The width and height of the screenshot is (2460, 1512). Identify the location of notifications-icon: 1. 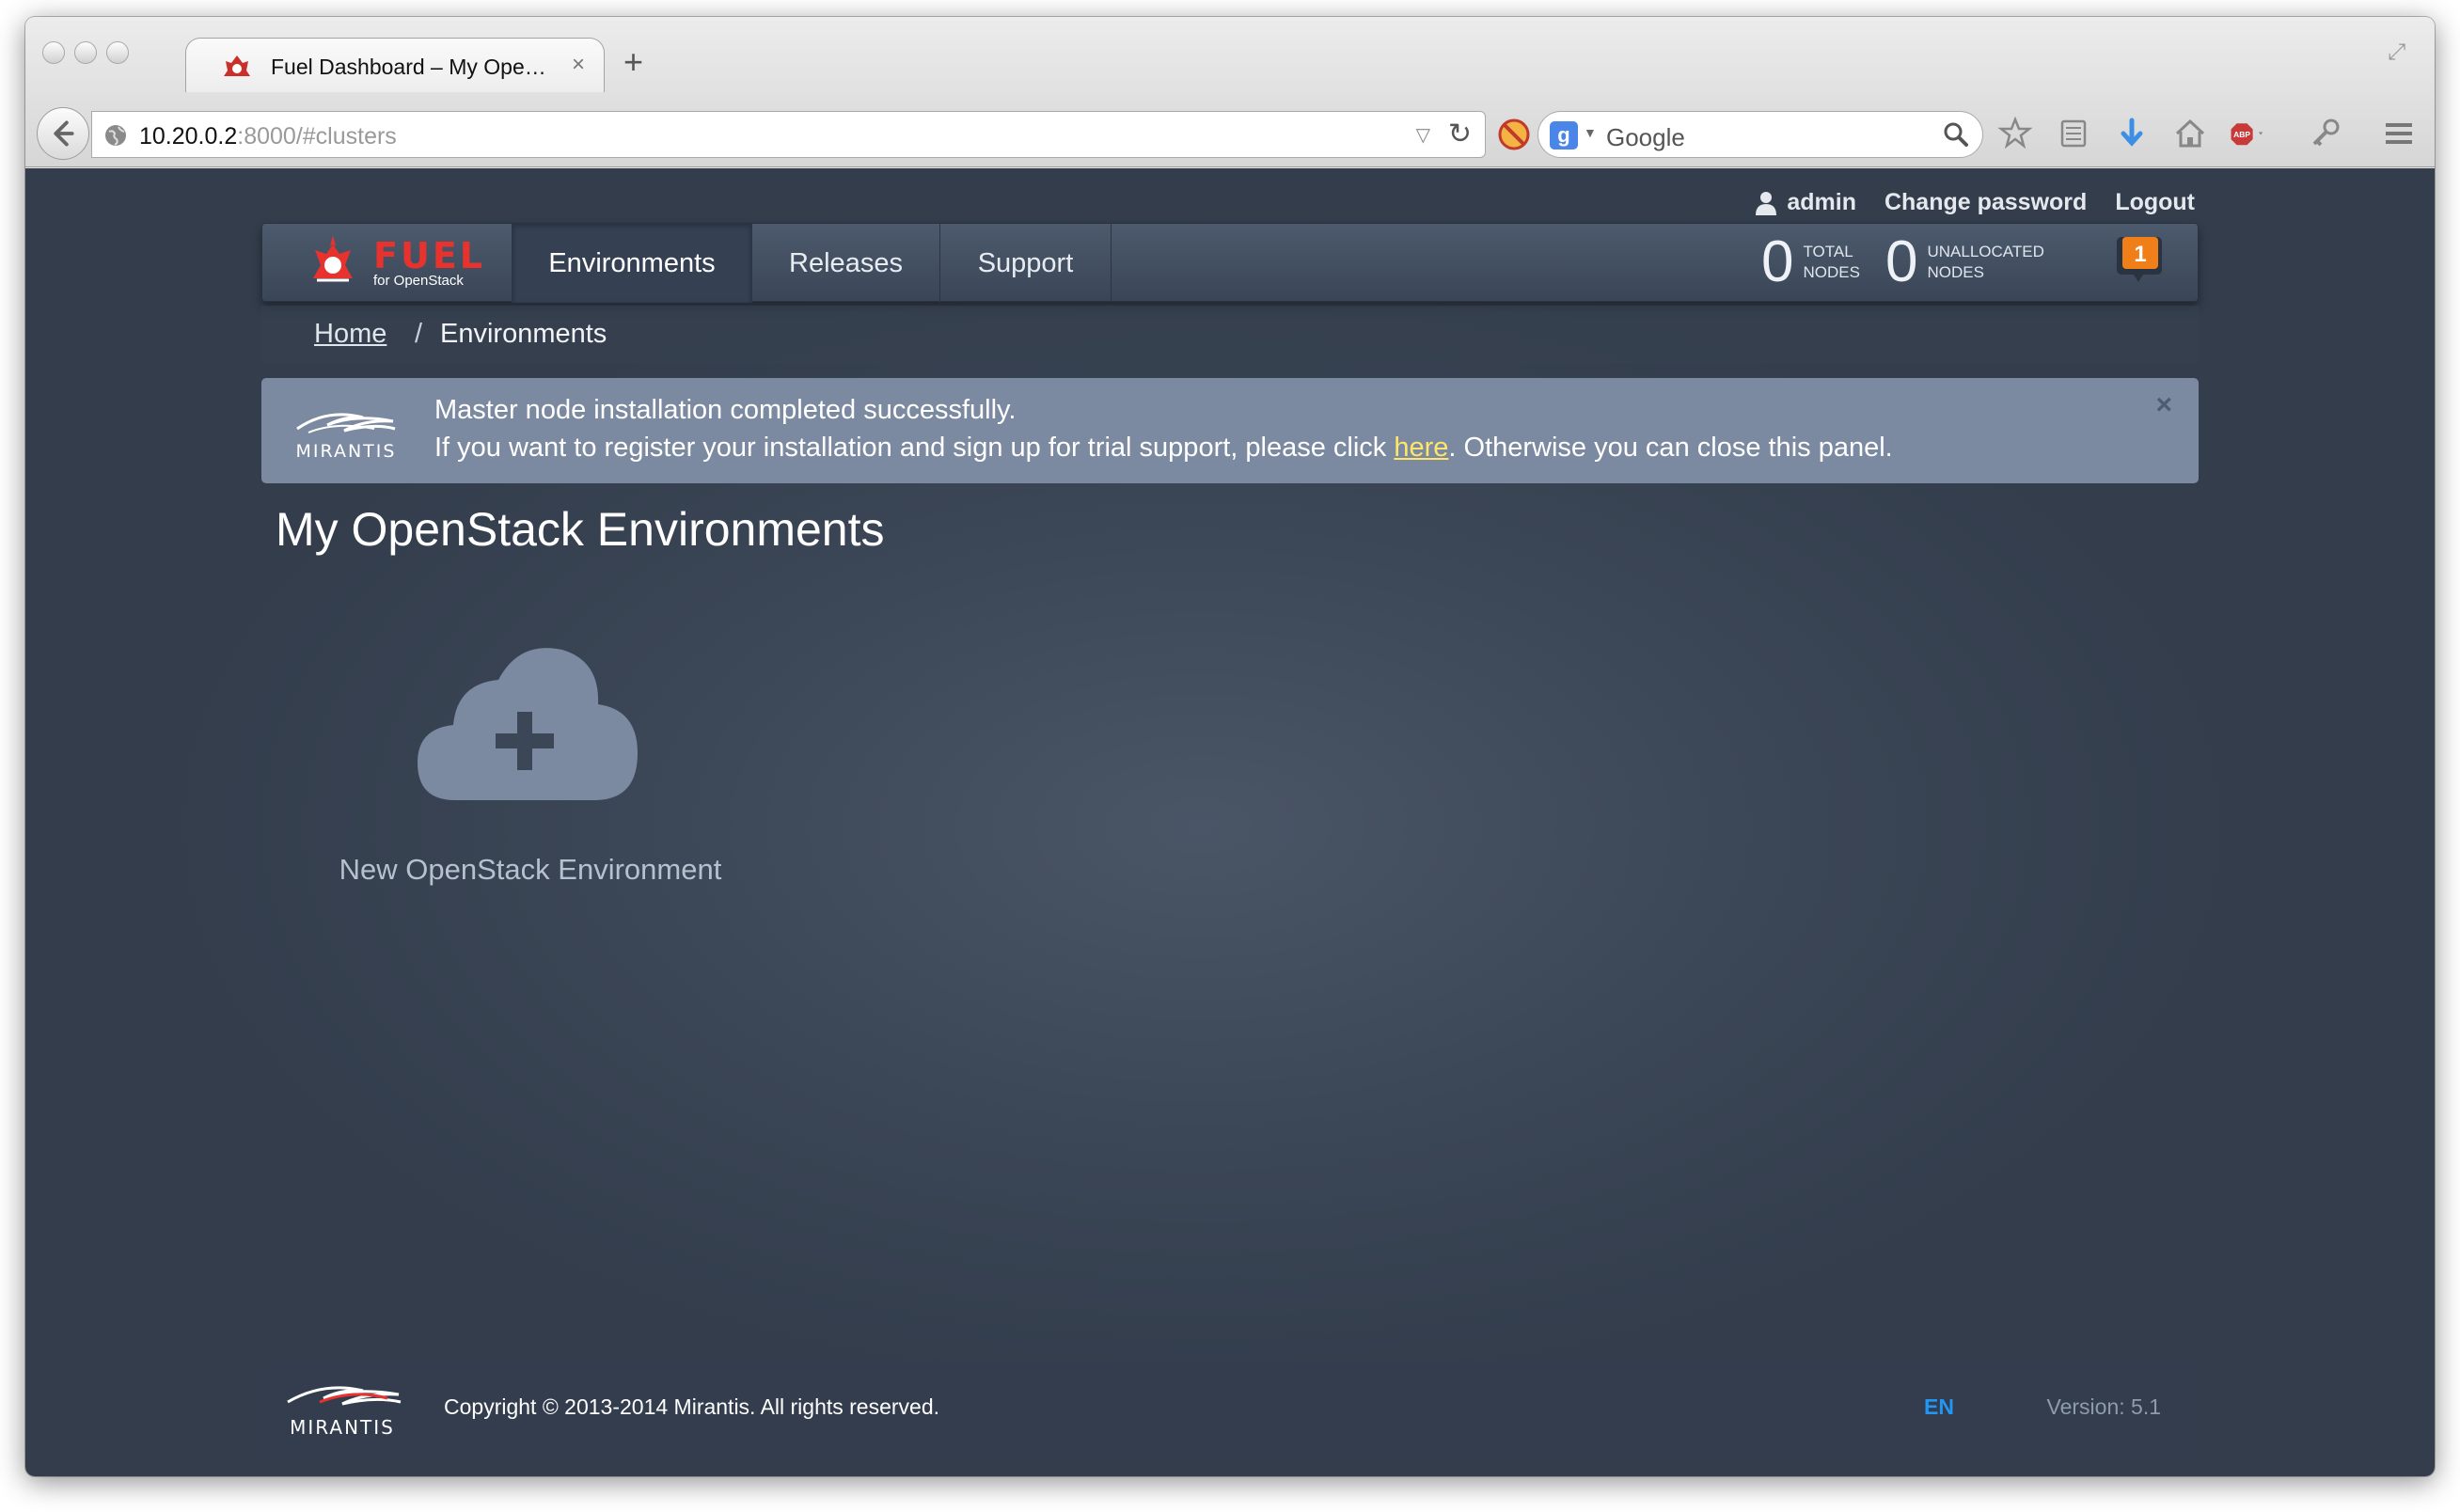
(2140, 260).